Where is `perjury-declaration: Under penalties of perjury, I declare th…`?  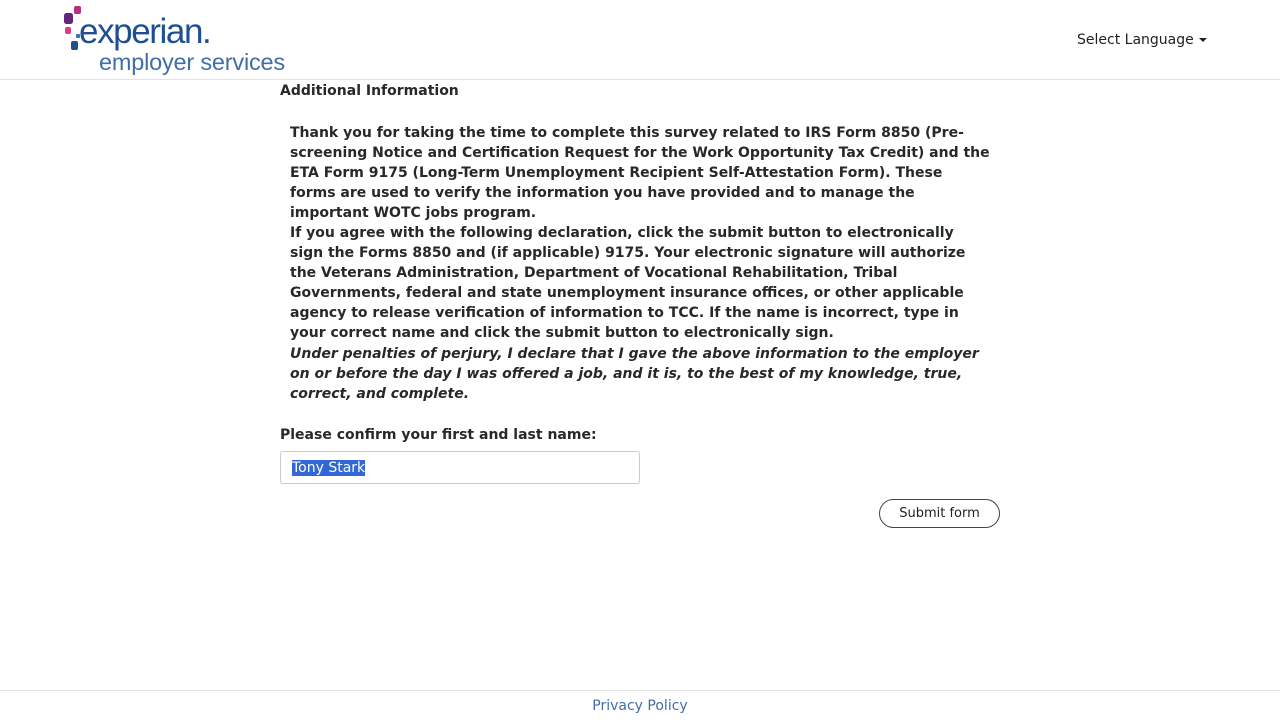
perjury-declaration: Under penalties of perjury, I declare th… is located at coordinates (634, 374).